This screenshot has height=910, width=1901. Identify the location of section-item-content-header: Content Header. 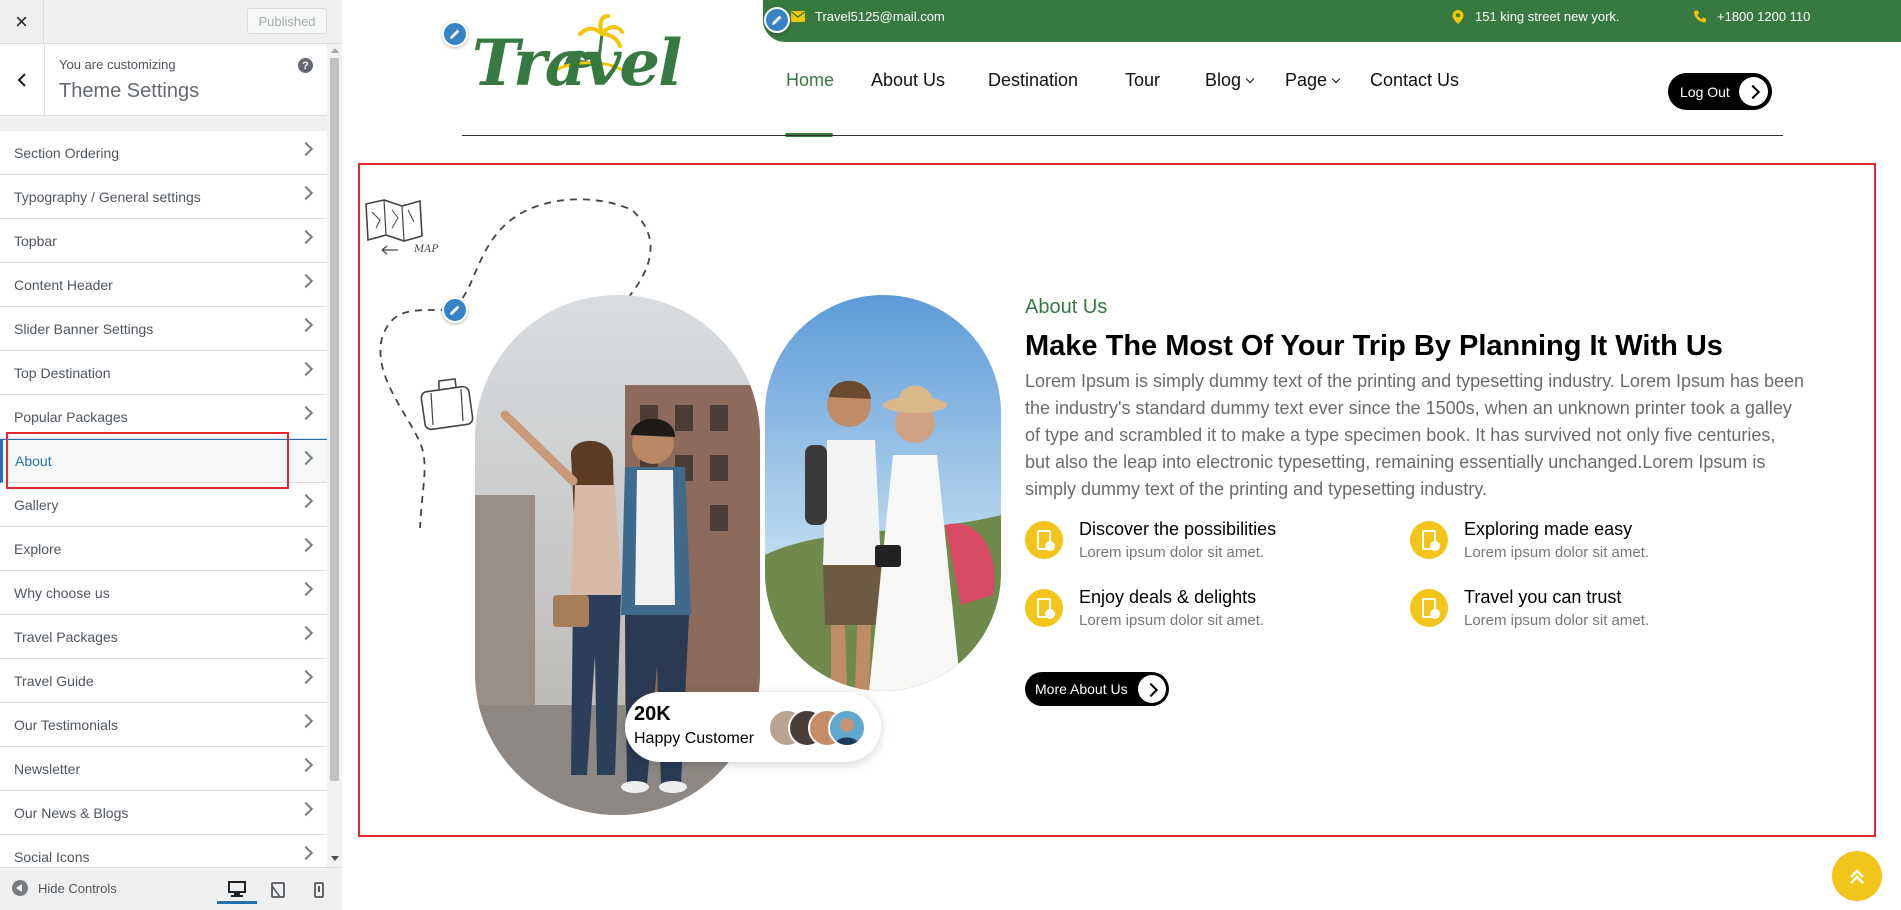
(163, 285).